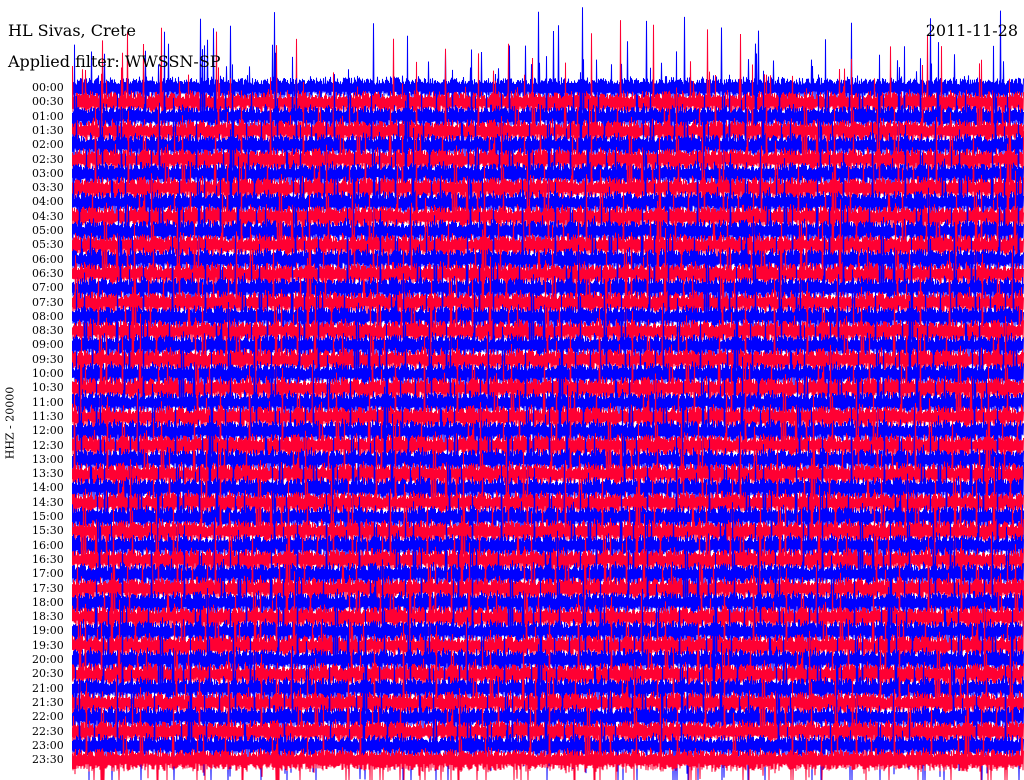 This screenshot has height=780, width=1024. What do you see at coordinates (48, 602) in the screenshot?
I see `hour-tick-label: 18:00` at bounding box center [48, 602].